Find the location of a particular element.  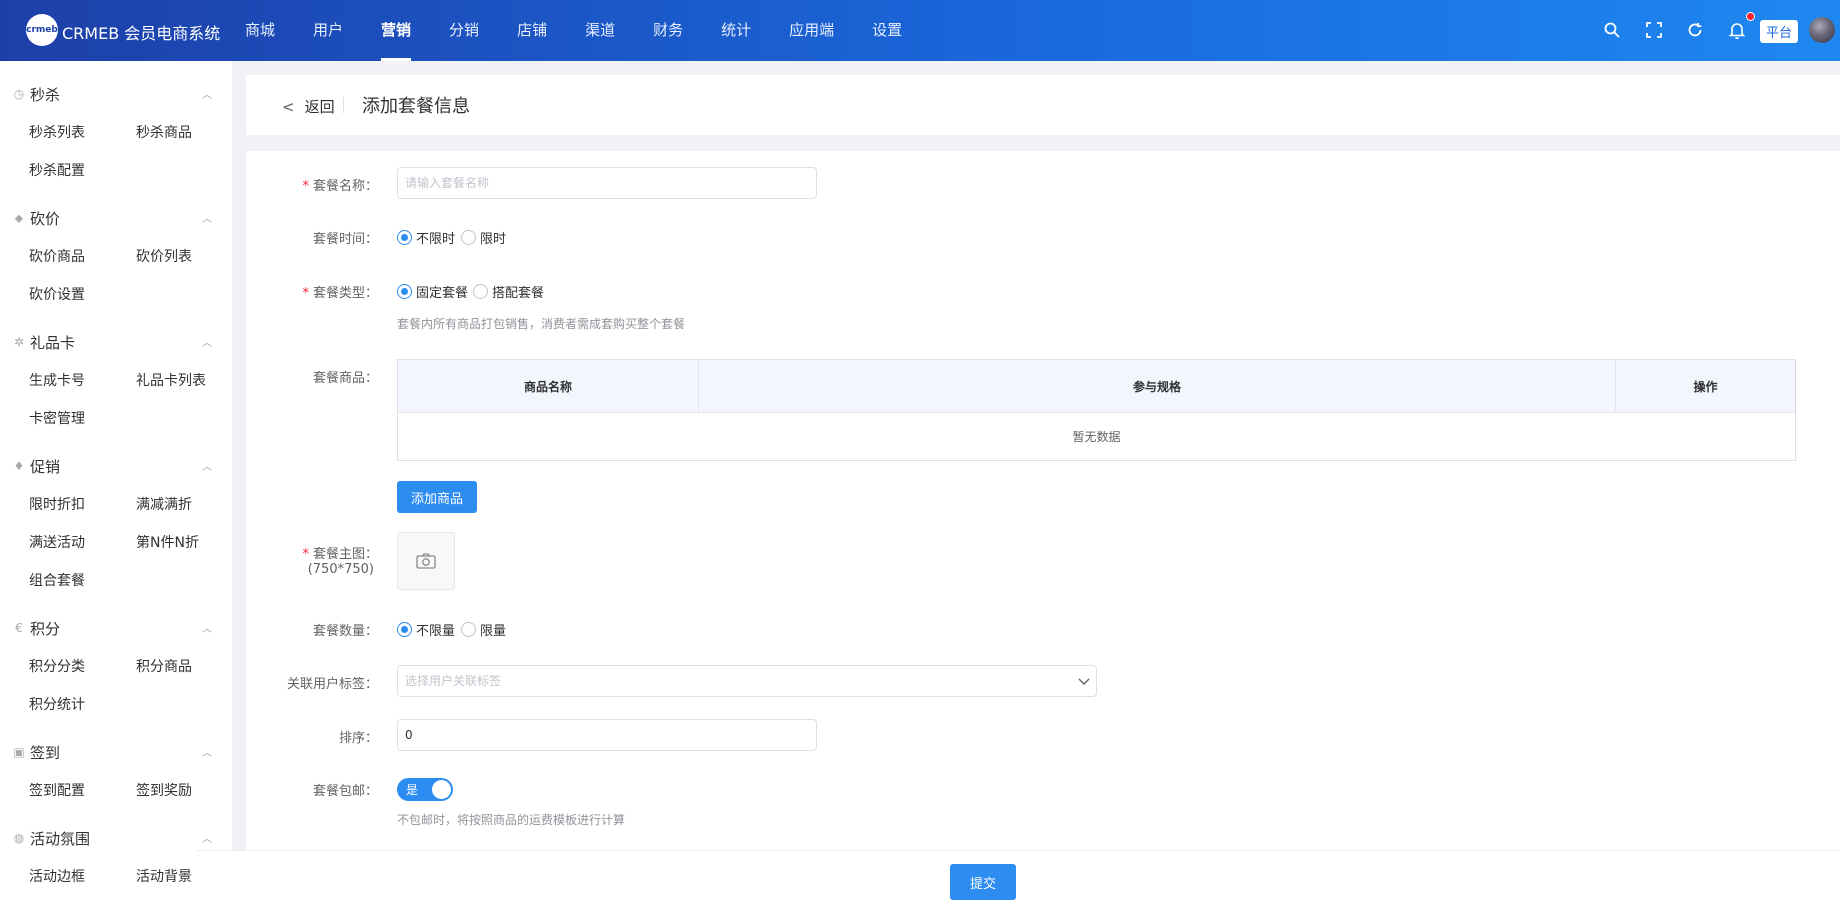

sidebar-item: 签到奖励 is located at coordinates (164, 790).